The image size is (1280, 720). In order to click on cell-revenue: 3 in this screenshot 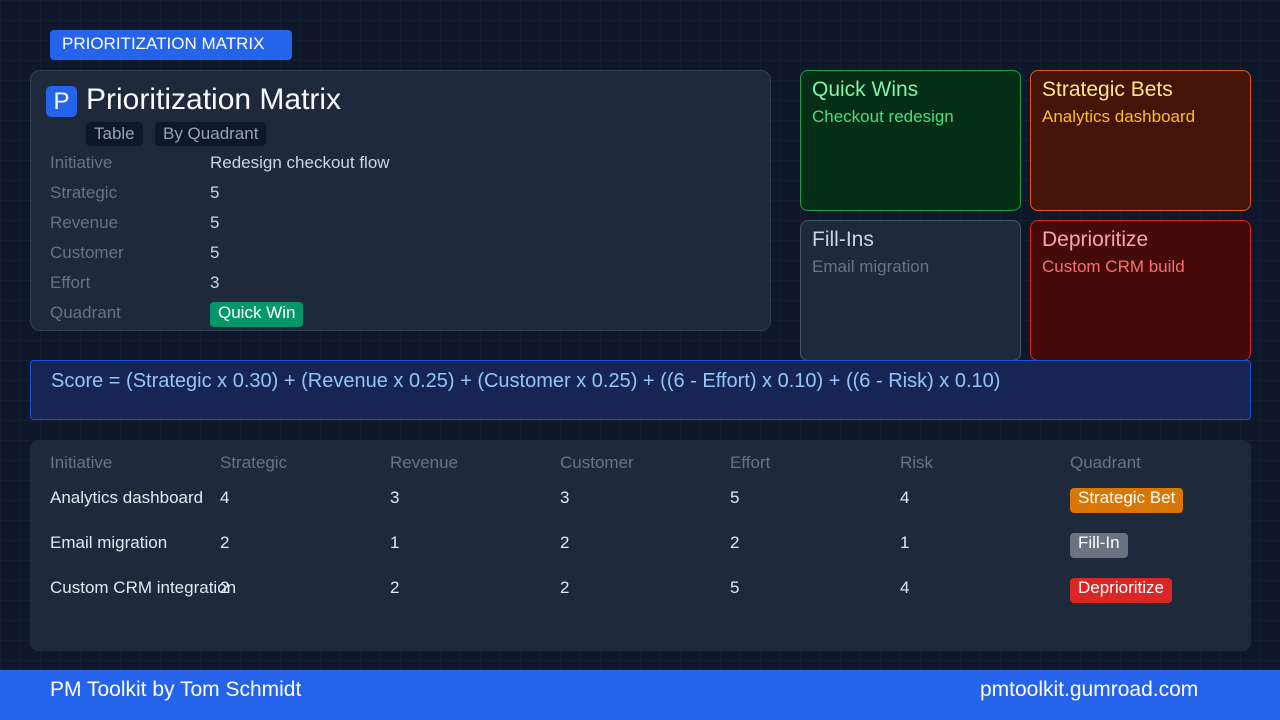, I will do `click(395, 497)`.